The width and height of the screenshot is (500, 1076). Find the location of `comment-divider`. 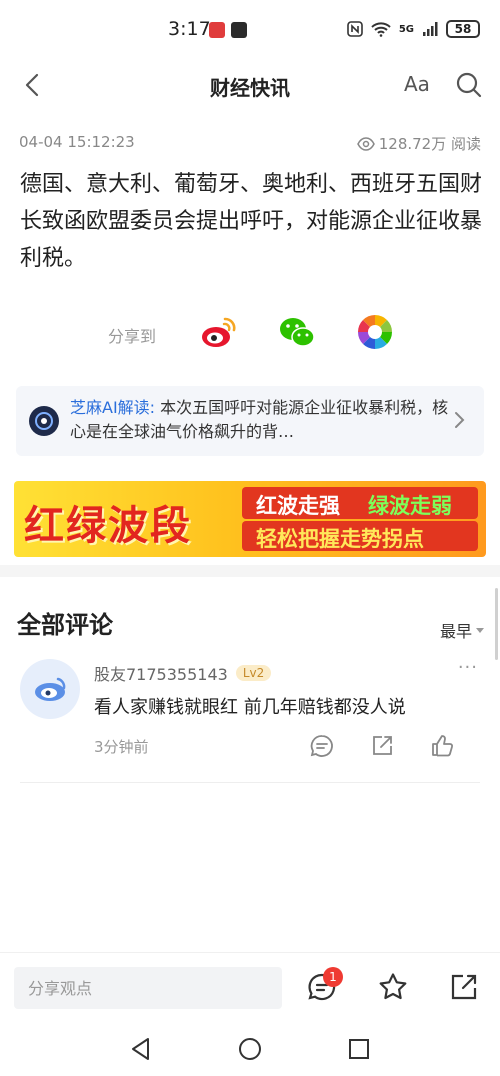

comment-divider is located at coordinates (250, 782).